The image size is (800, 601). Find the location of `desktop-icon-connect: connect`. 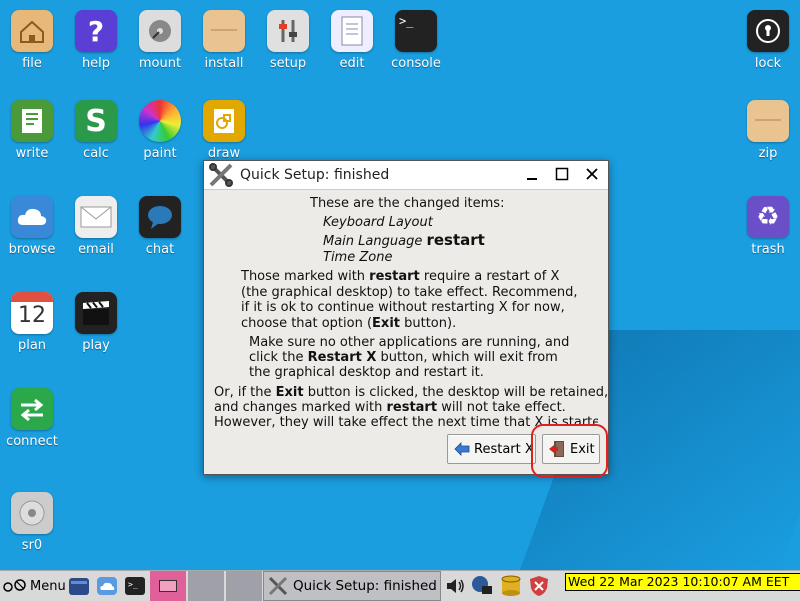

desktop-icon-connect: connect is located at coordinates (32, 418).